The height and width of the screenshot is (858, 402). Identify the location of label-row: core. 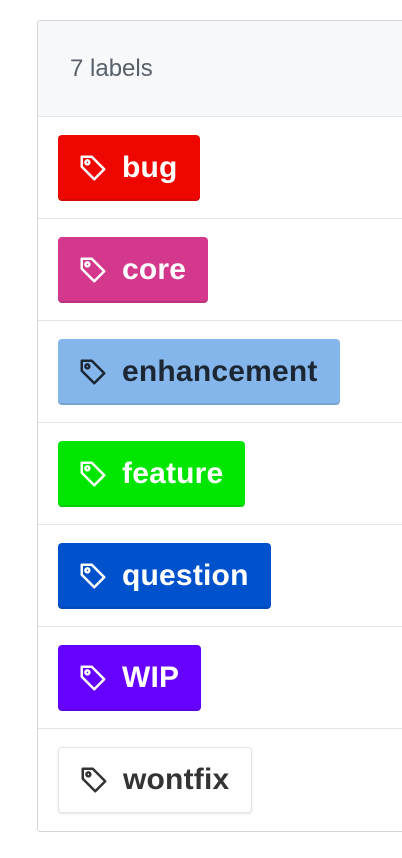
(220, 269).